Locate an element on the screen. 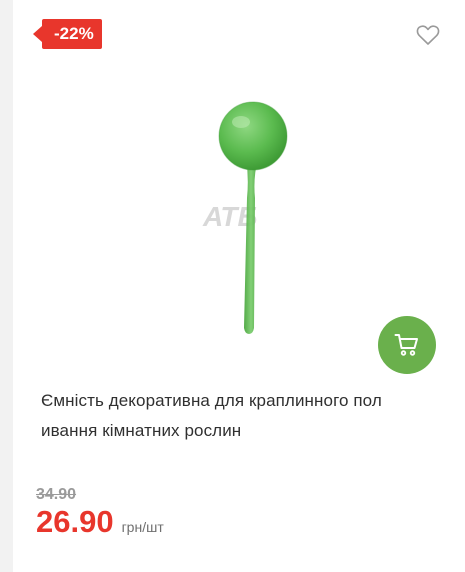 The image size is (465, 572). add-to-cart-button is located at coordinates (407, 345).